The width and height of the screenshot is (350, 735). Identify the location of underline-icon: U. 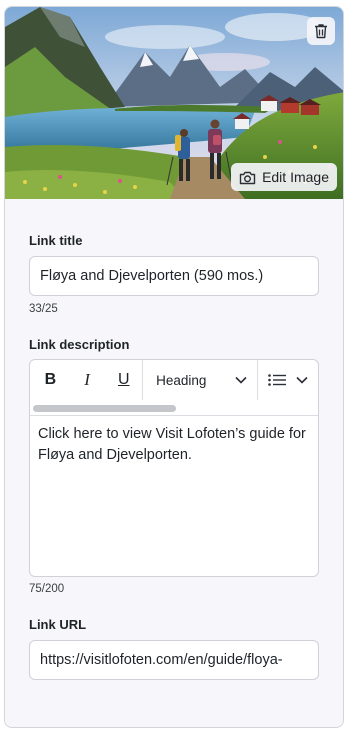
(123, 379).